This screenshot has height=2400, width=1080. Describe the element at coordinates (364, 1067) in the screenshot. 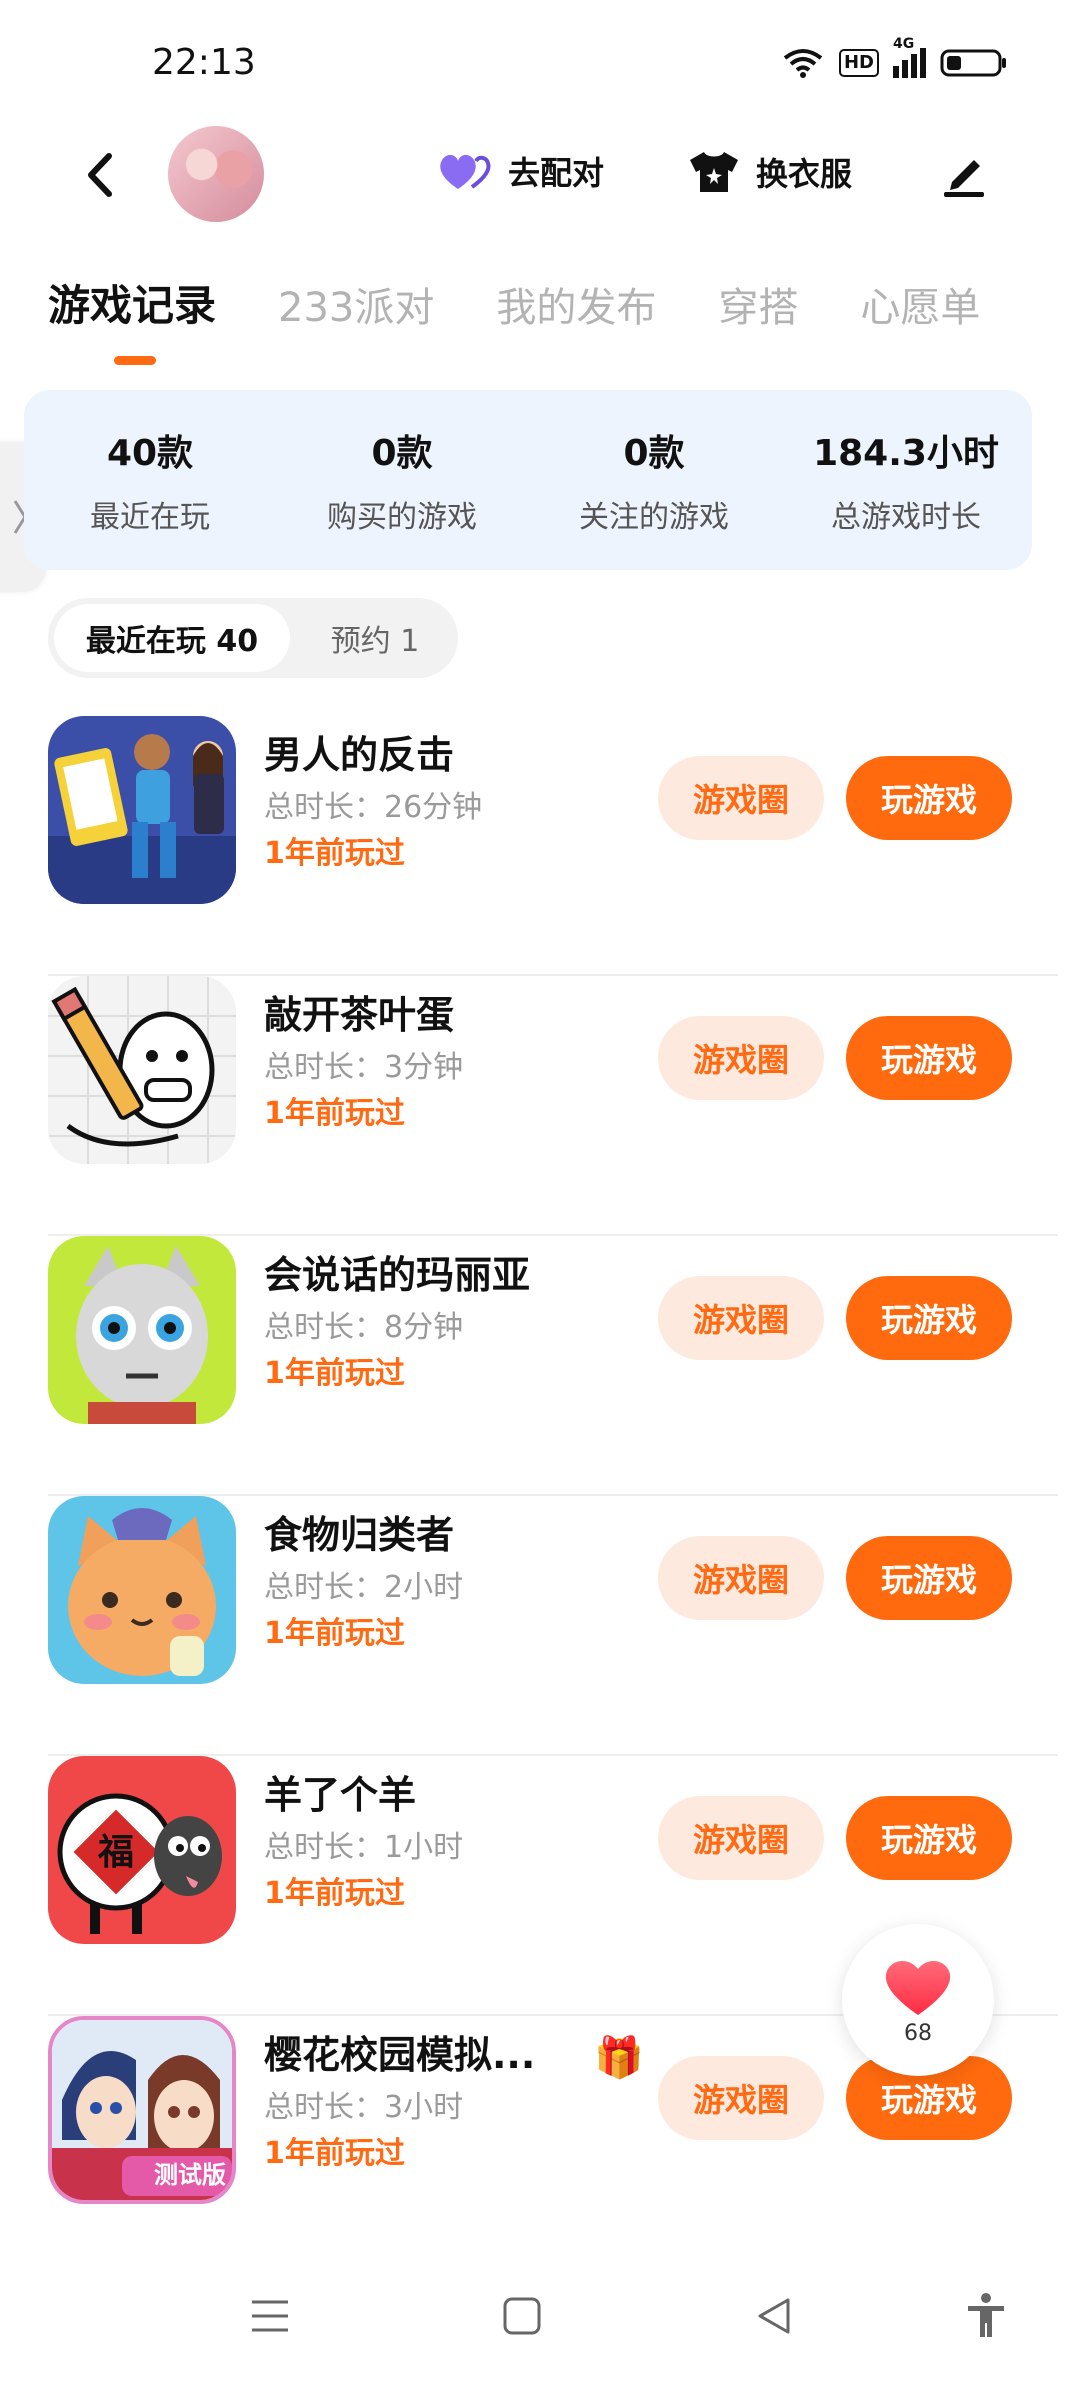

I see `game-playtime: 总时长：3分钟` at that location.